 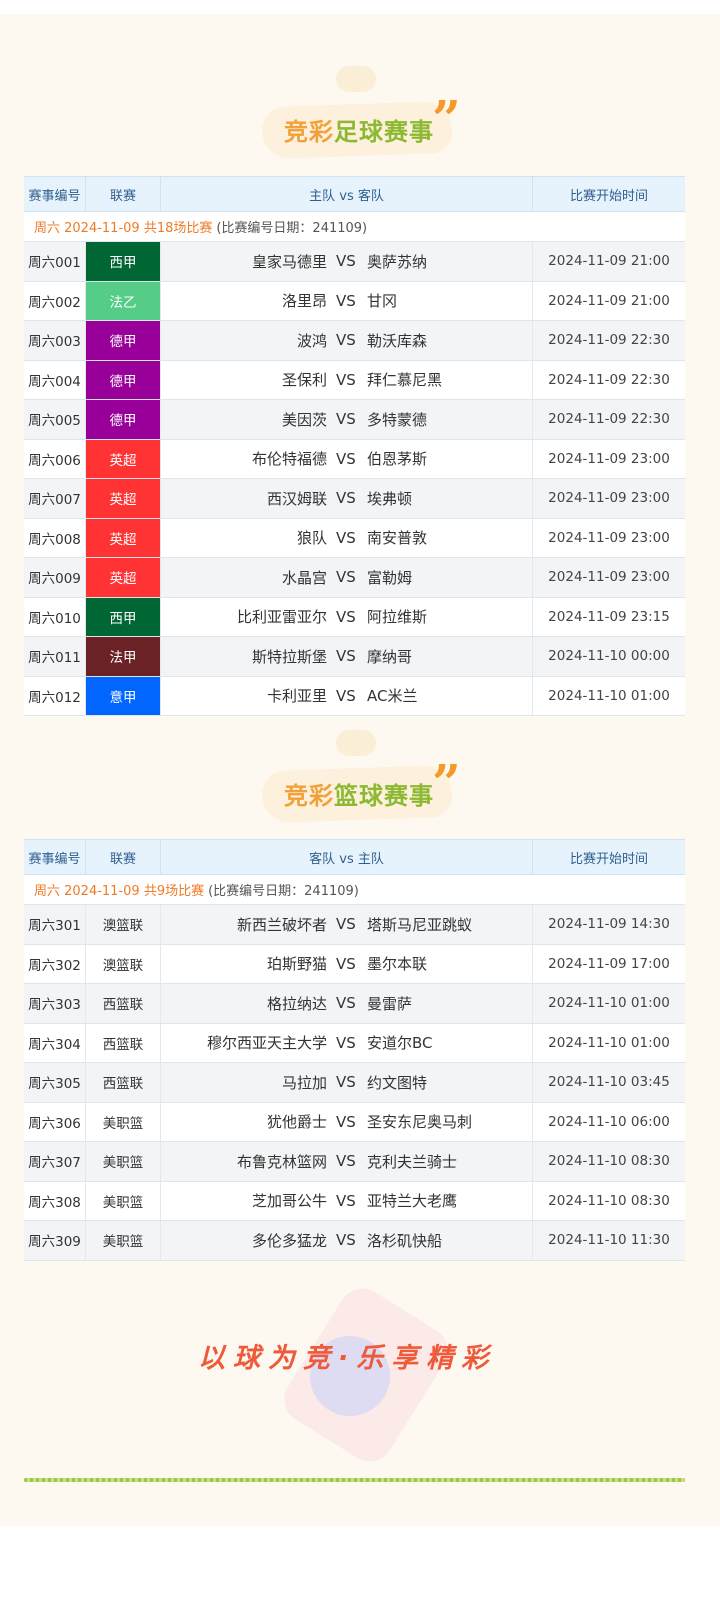 I want to click on start-time: 2024-11-10 06:00, so click(x=609, y=1121).